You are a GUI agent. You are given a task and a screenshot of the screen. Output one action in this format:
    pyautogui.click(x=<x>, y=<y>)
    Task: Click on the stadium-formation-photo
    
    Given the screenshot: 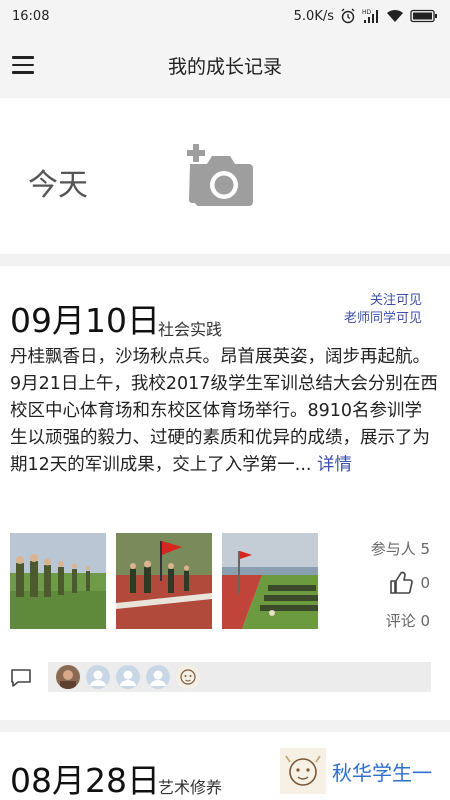 What is the action you would take?
    pyautogui.click(x=270, y=581)
    